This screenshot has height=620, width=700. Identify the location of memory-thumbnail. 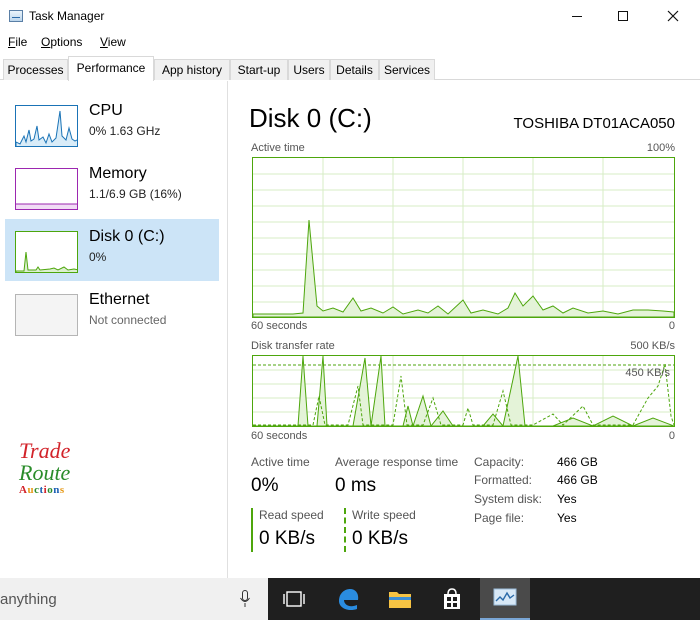
(46, 189).